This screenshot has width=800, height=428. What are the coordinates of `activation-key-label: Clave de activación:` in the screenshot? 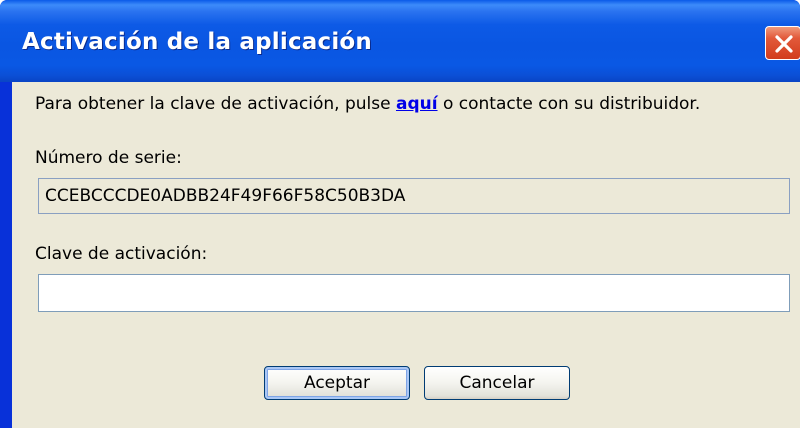 It's located at (121, 254).